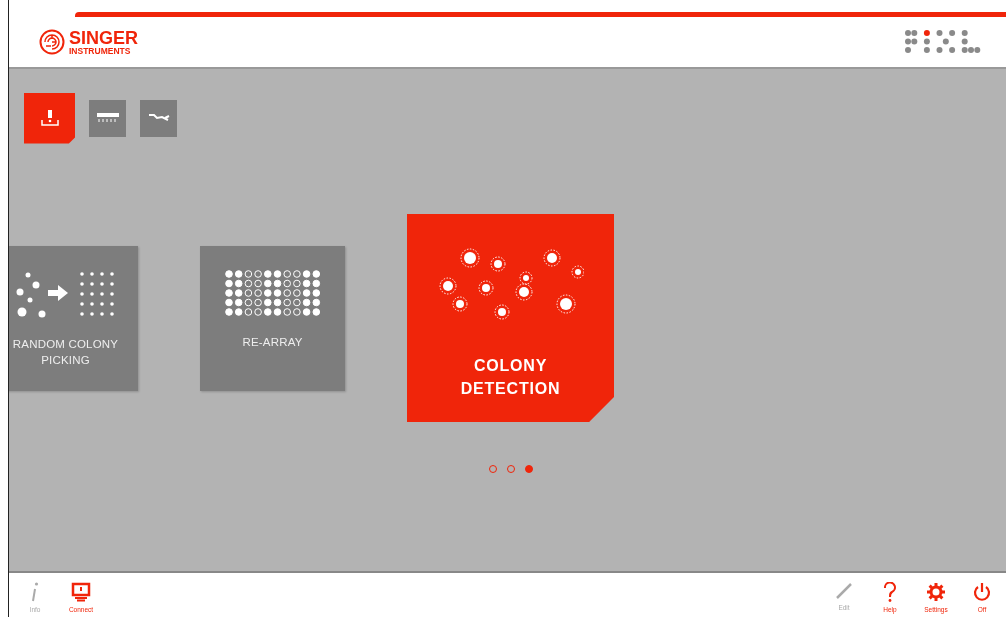 The image size is (1006, 617). Describe the element at coordinates (936, 591) in the screenshot. I see `settings-icon` at that location.